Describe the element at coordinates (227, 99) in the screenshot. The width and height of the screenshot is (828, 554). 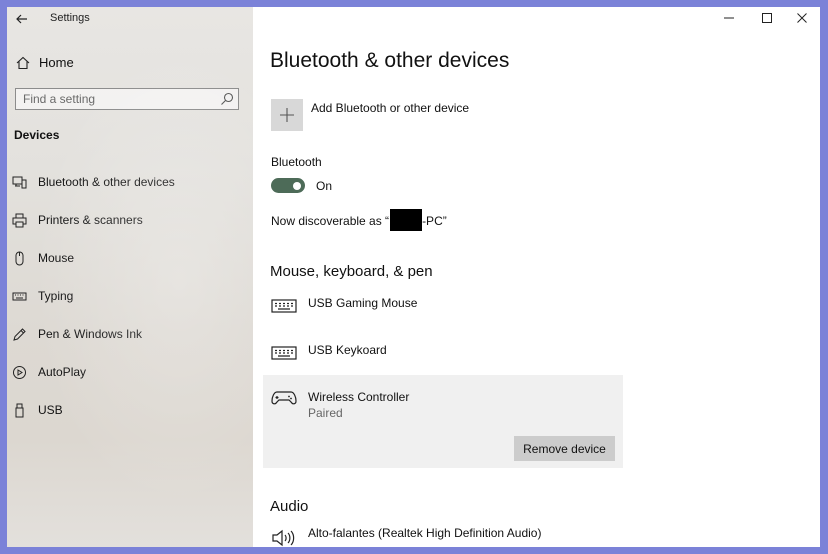
I see `search-icon` at that location.